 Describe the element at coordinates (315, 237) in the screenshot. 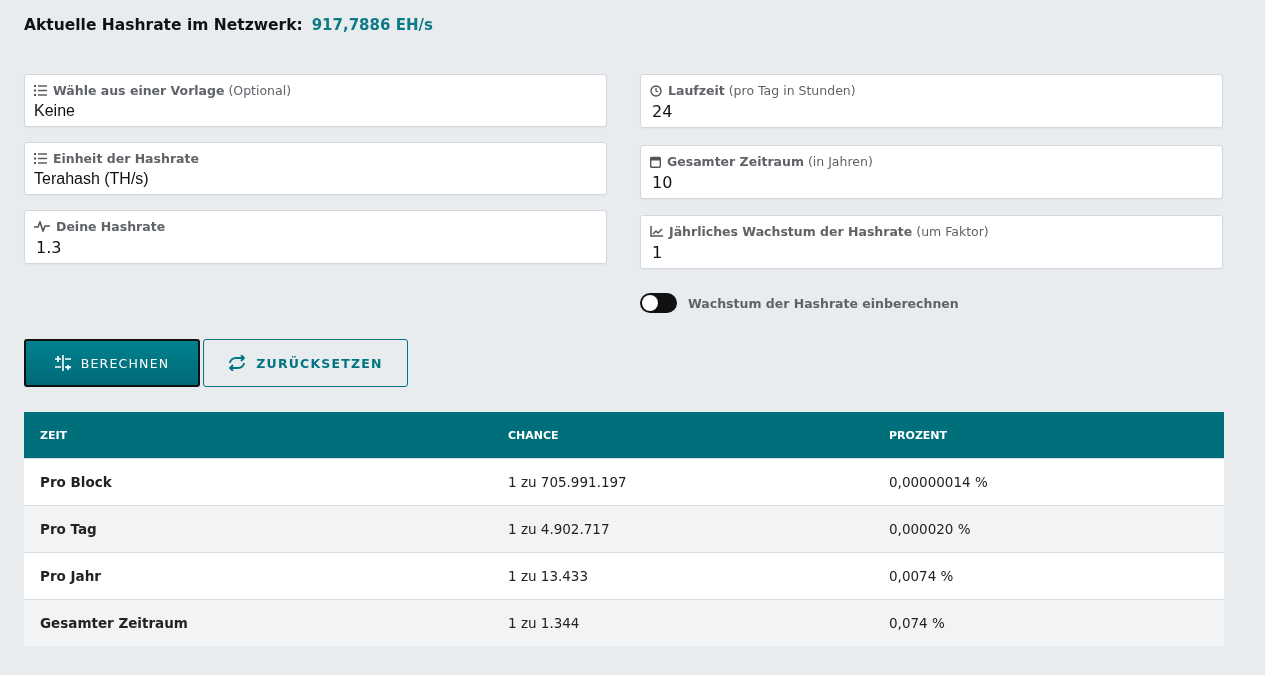

I see `form-field: Deine Hashrate 1.3` at that location.